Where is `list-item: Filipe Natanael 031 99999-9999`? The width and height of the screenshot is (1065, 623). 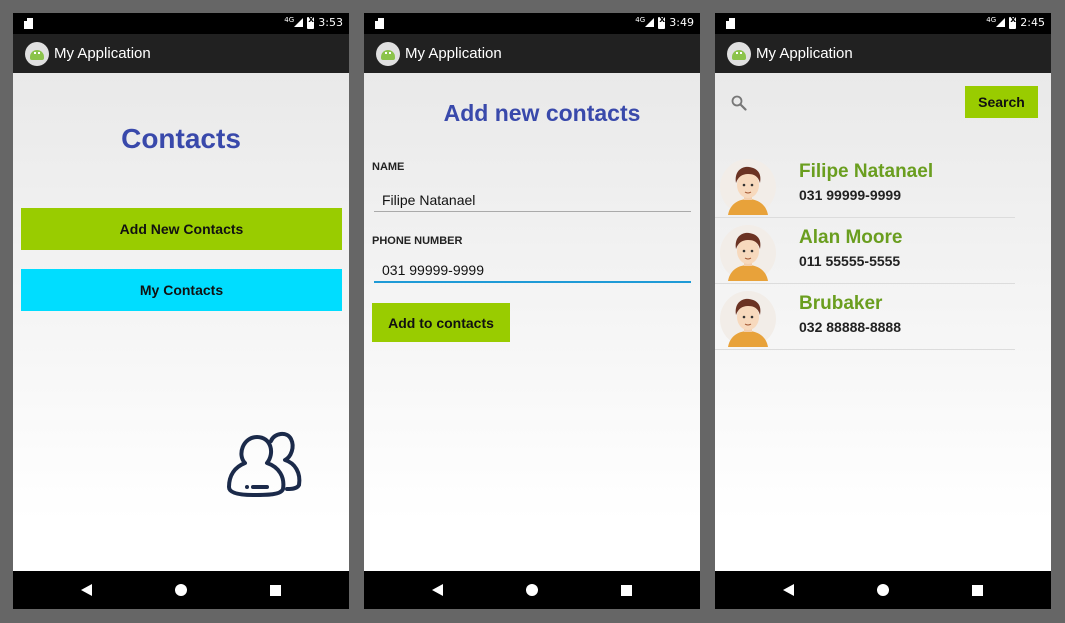
list-item: Filipe Natanael 031 99999-9999 is located at coordinates (865, 185).